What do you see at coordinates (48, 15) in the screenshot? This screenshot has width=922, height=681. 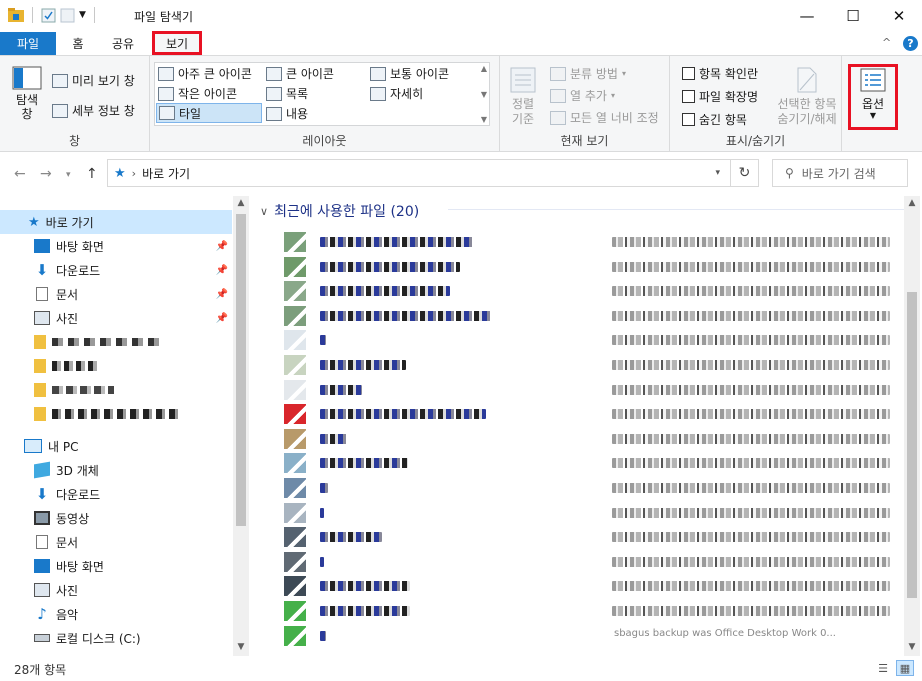 I see `properties-icon` at bounding box center [48, 15].